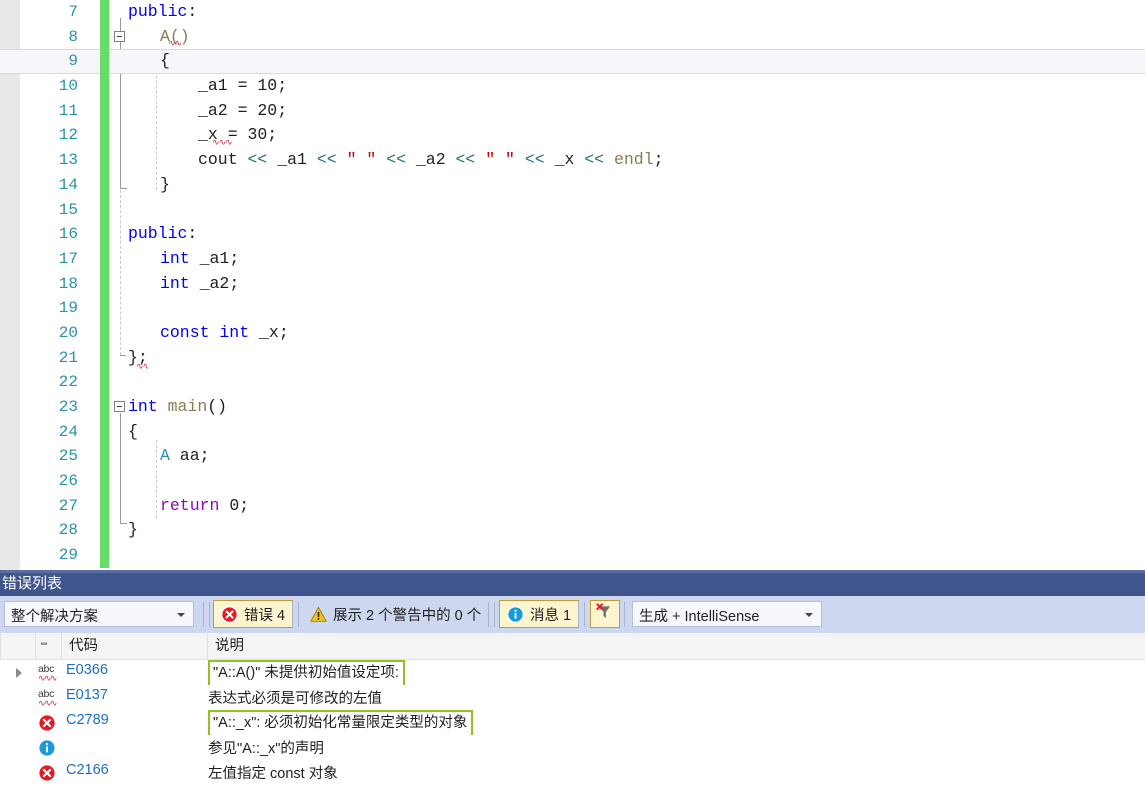  I want to click on code-text: const int _x;, so click(224, 333).